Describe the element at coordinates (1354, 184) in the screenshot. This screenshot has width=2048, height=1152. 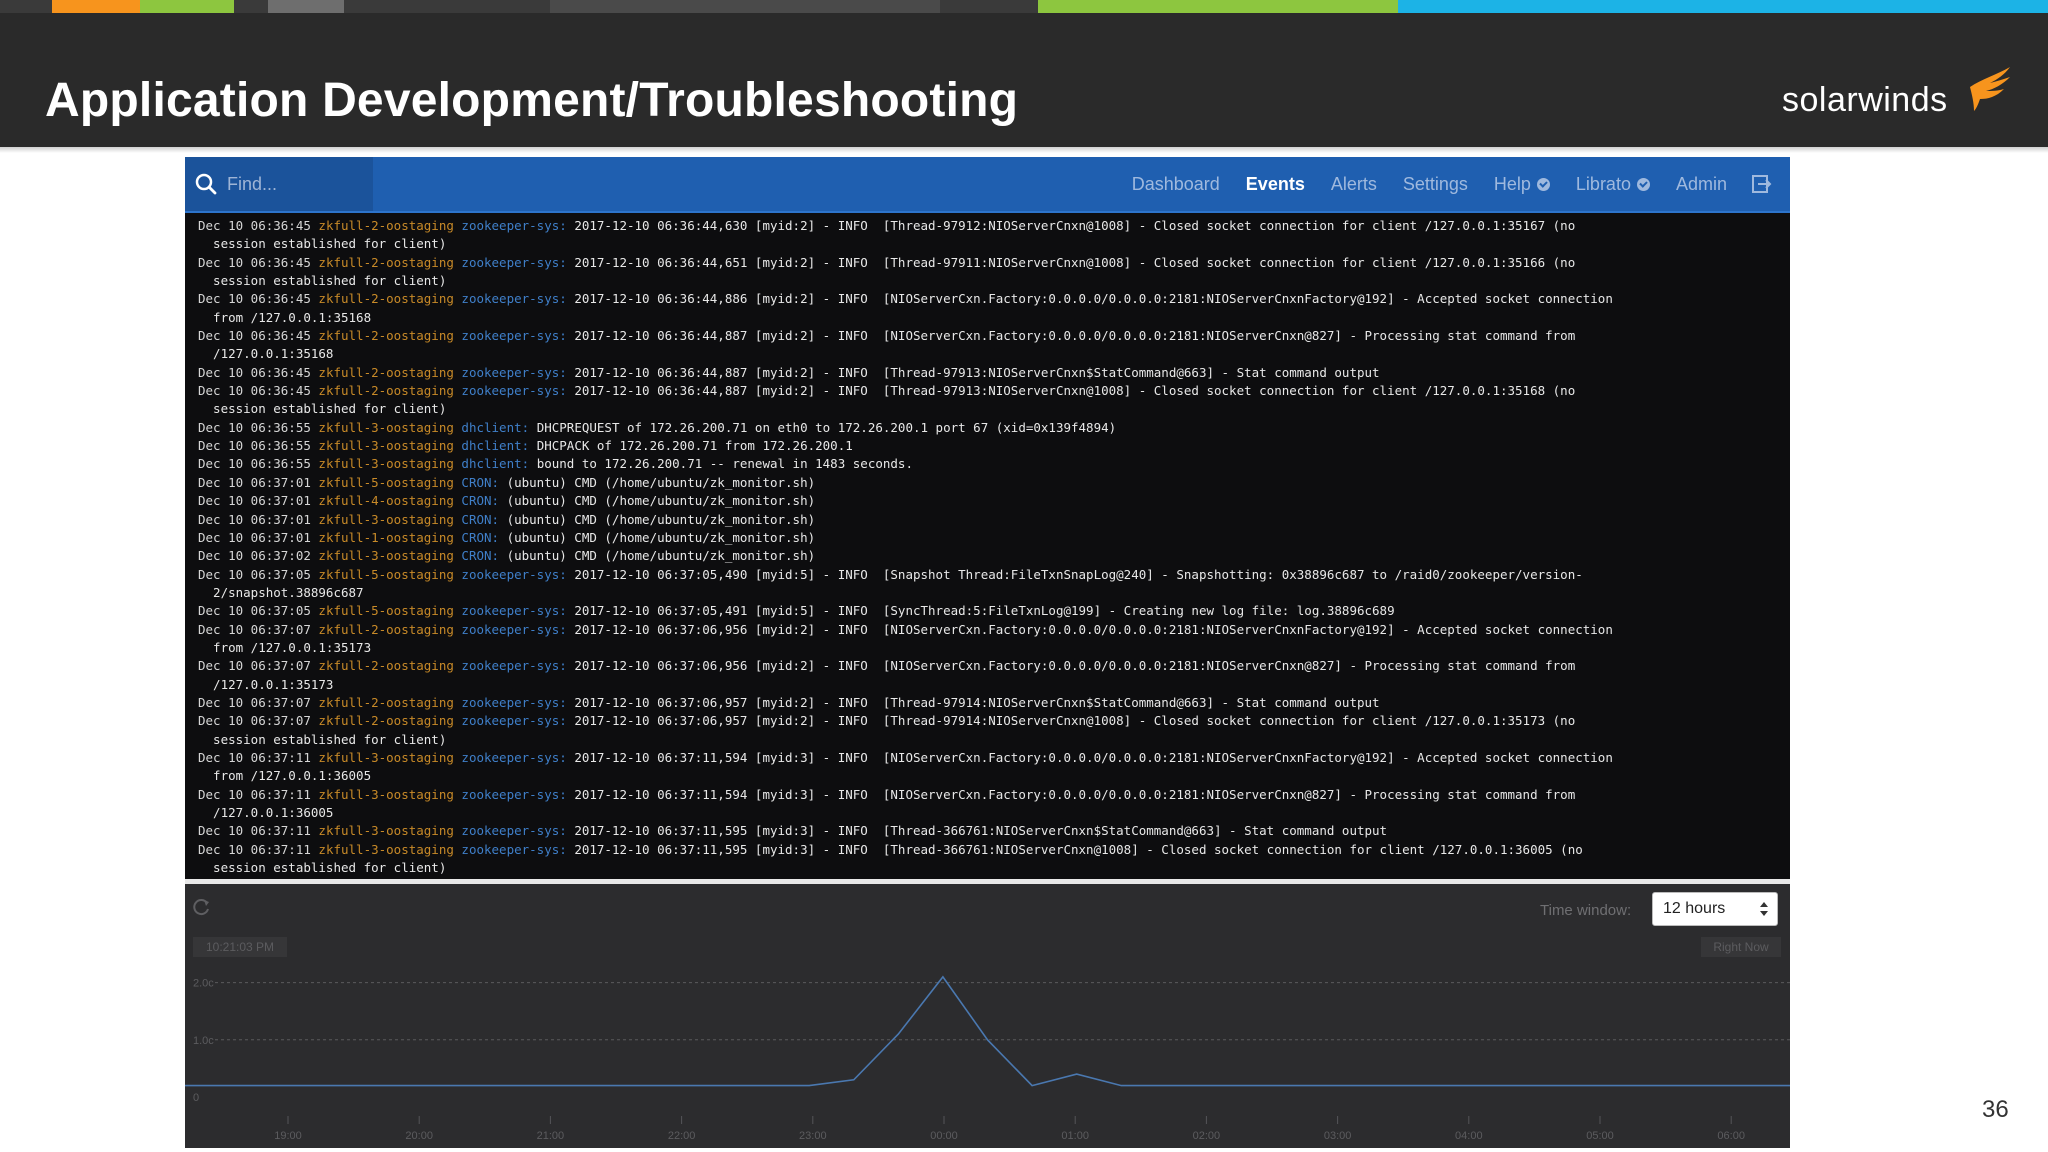
I see `nav-alerts: Alerts` at that location.